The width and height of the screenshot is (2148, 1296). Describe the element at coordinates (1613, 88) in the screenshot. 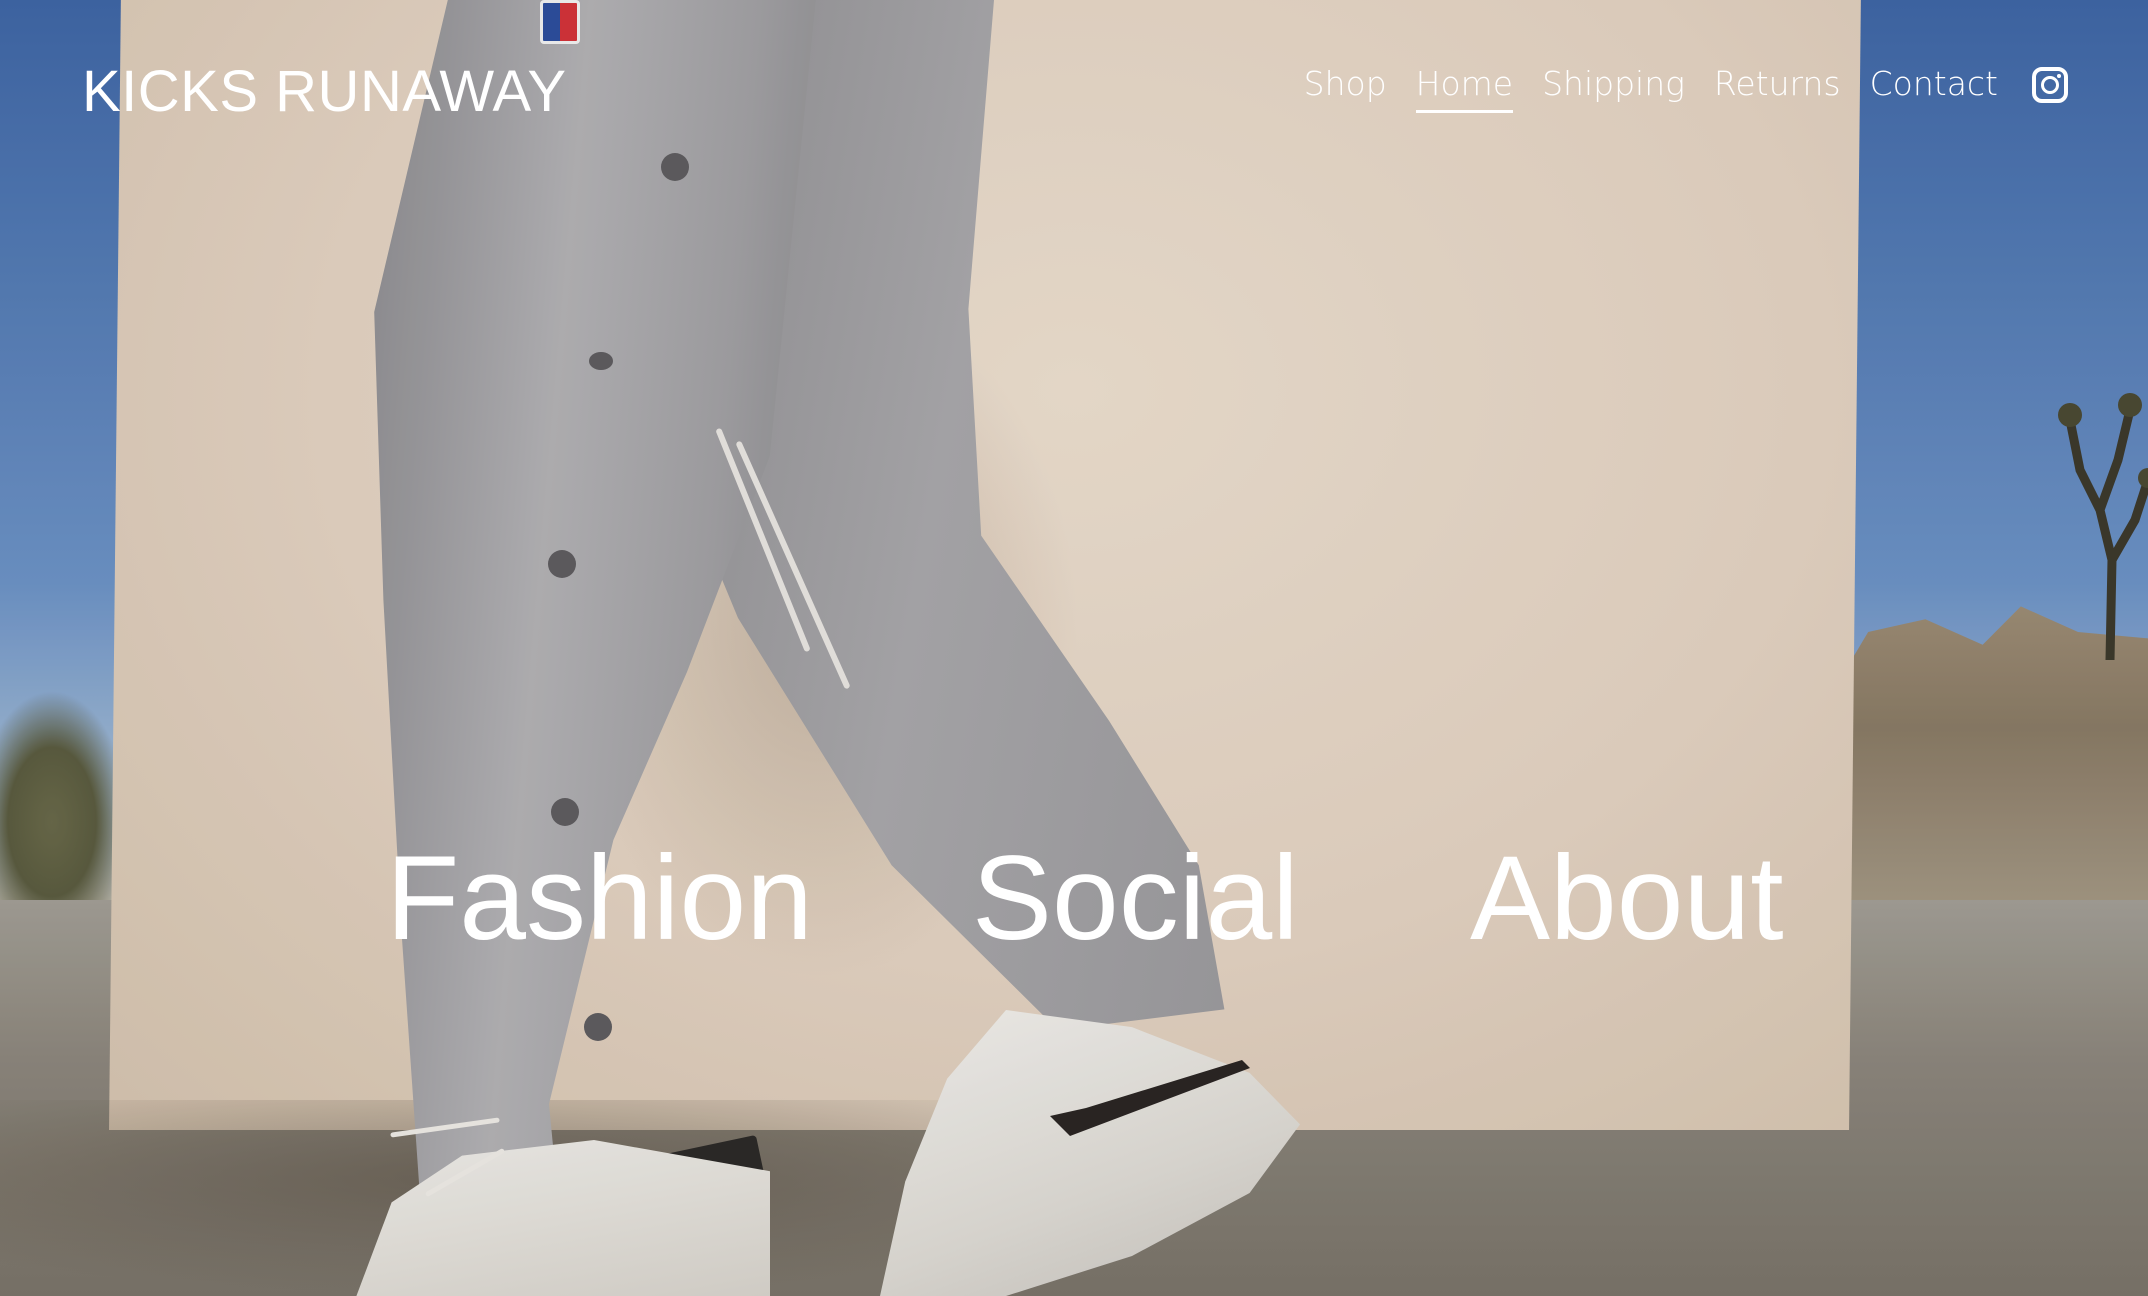

I see `nav-link-shipping: Shipping` at that location.